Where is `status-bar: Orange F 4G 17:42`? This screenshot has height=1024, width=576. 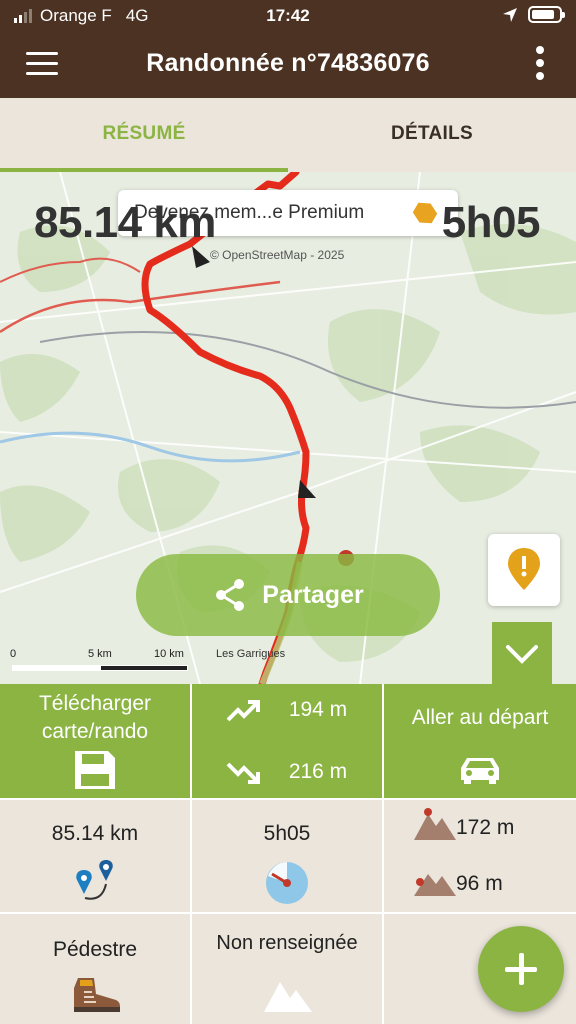
status-bar: Orange F 4G 17:42 is located at coordinates (288, 16).